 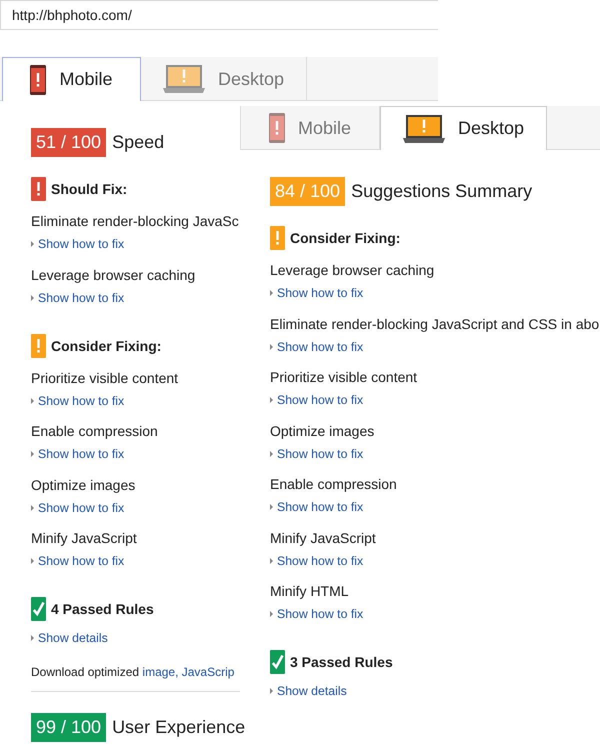 What do you see at coordinates (133, 672) in the screenshot?
I see `download-note: Download optimized image, JavaScrip` at bounding box center [133, 672].